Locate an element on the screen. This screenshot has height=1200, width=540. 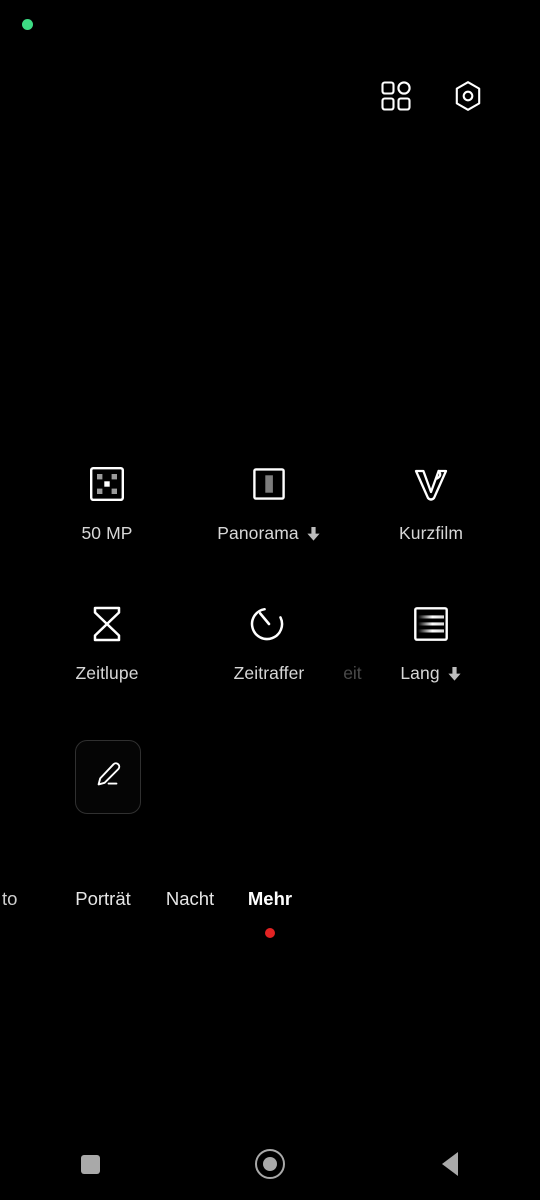
grid-modes-icon is located at coordinates (396, 98).